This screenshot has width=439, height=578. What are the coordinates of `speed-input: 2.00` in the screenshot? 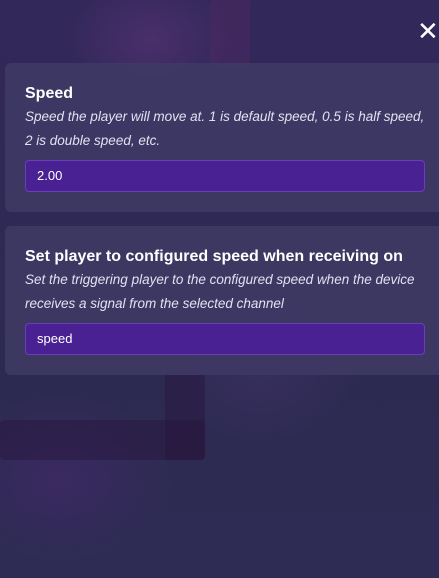 It's located at (225, 176).